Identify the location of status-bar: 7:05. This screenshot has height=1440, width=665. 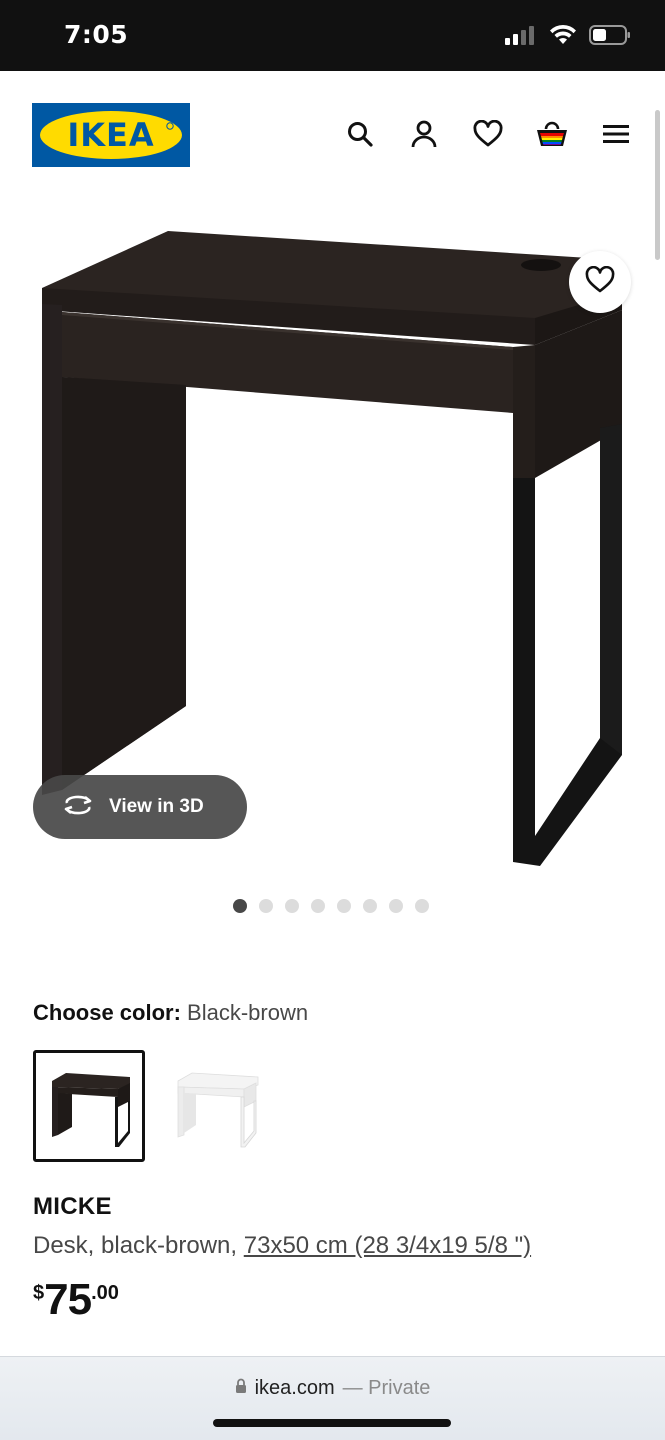
(332, 35).